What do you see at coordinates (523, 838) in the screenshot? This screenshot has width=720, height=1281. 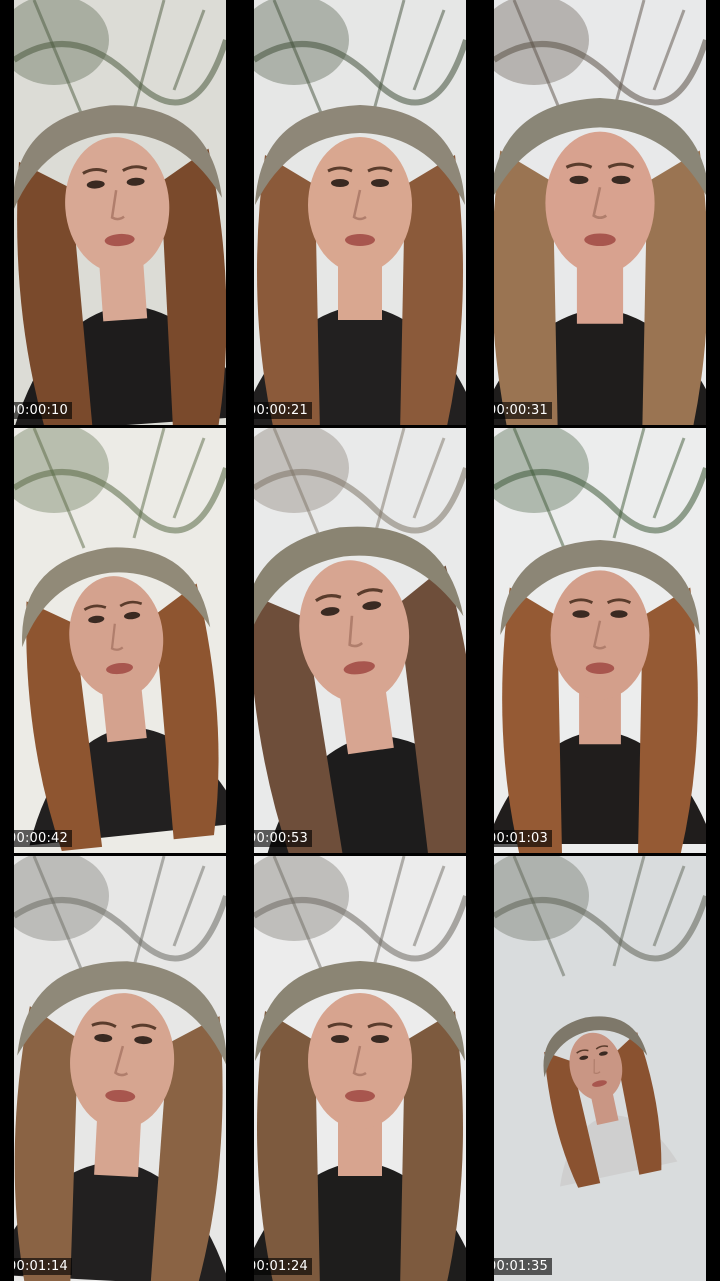 I see `timestamp-label: 00:01:03` at bounding box center [523, 838].